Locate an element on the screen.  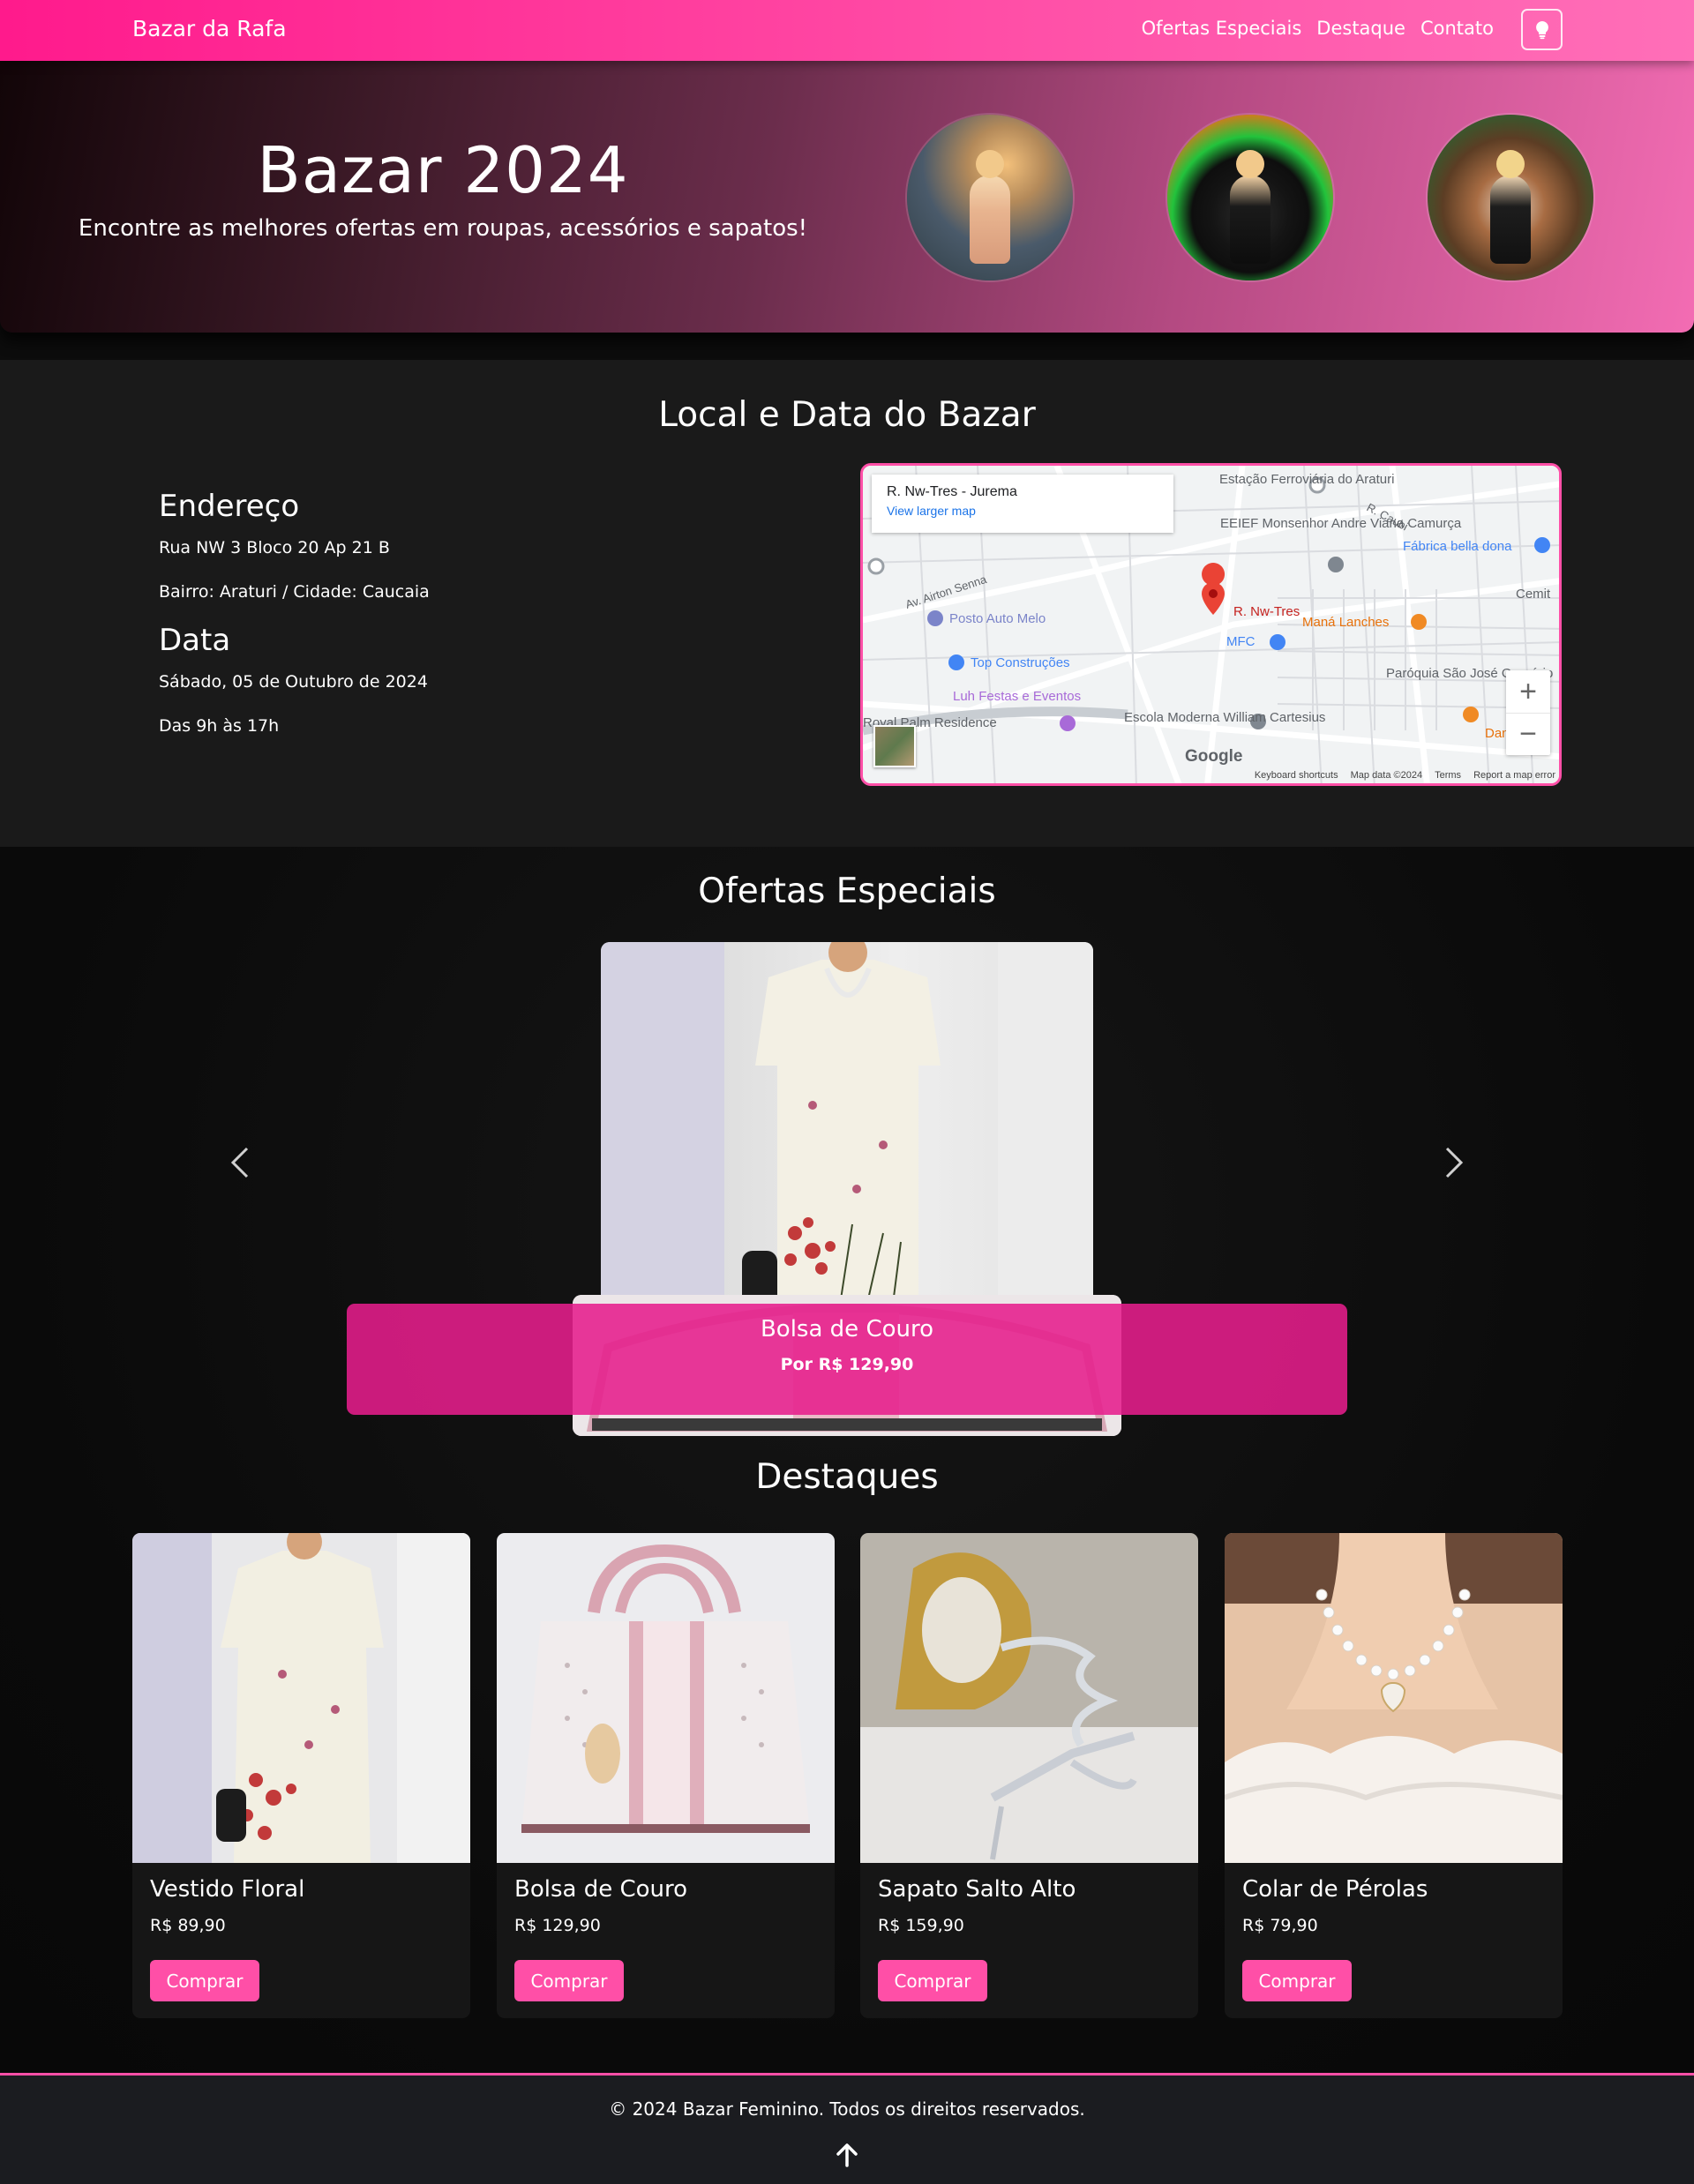
carousel-caption-price: Por R$ 129,90 is located at coordinates (847, 1364).